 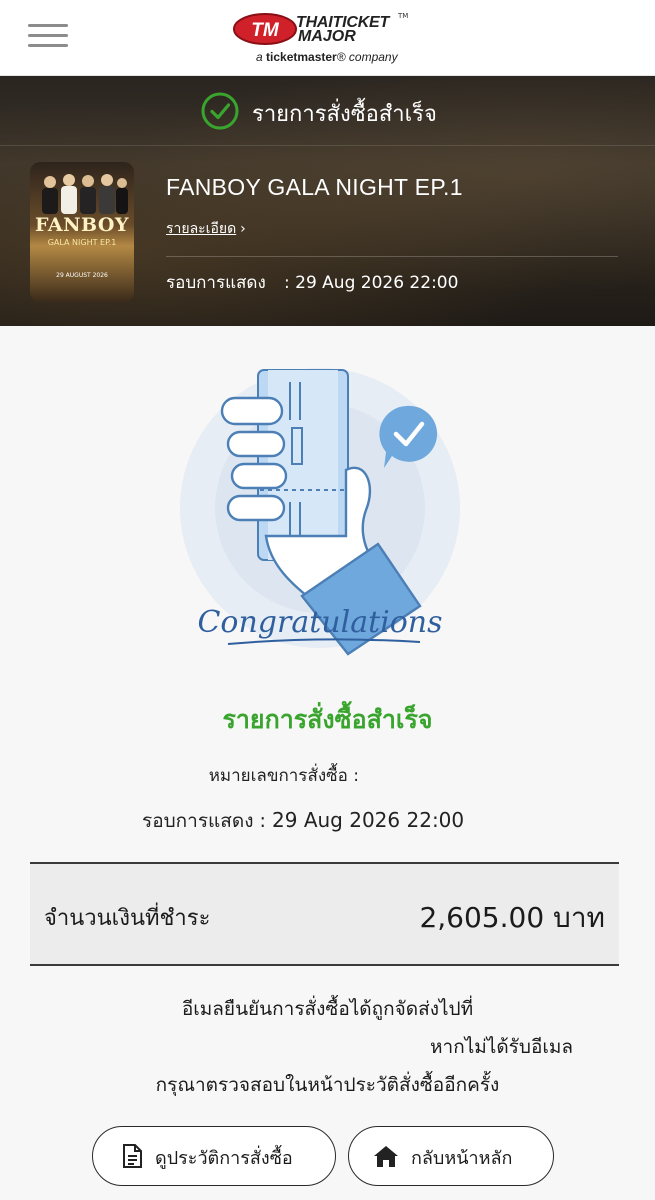 I want to click on banner-status-header: รายการสั่งซื้อสำเร็จ, so click(x=327, y=111).